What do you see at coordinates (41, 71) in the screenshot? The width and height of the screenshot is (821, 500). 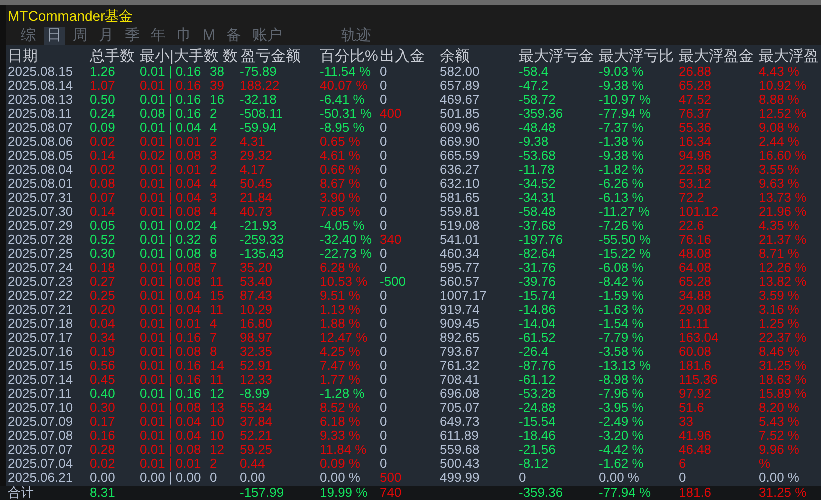 I see `table-cell: 2025.08.15` at bounding box center [41, 71].